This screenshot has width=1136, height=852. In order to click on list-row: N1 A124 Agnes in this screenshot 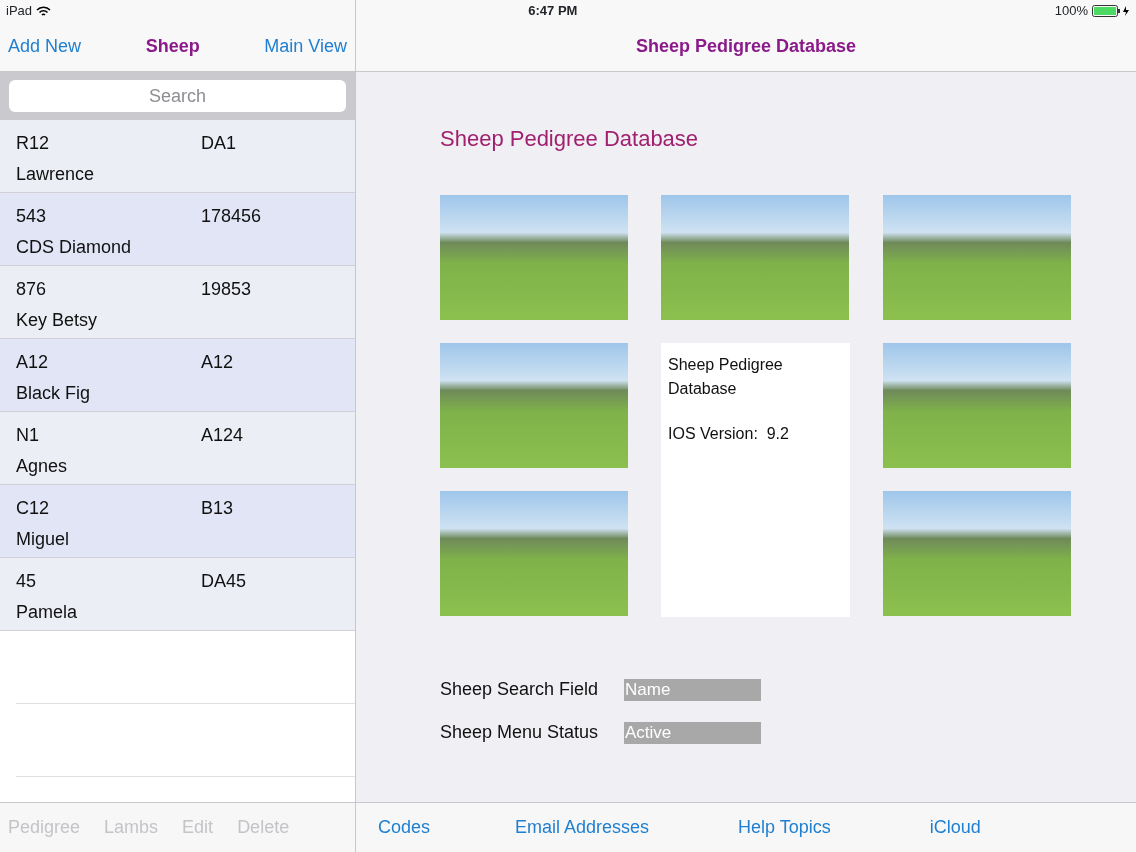, I will do `click(177, 448)`.